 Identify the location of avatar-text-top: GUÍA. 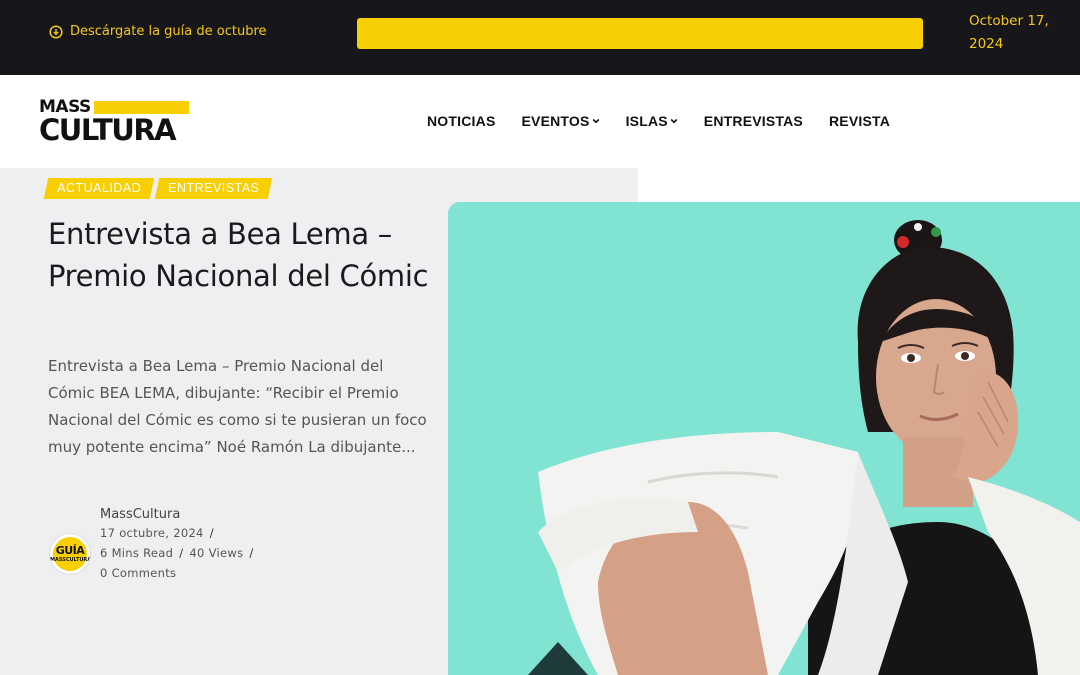
(70, 550).